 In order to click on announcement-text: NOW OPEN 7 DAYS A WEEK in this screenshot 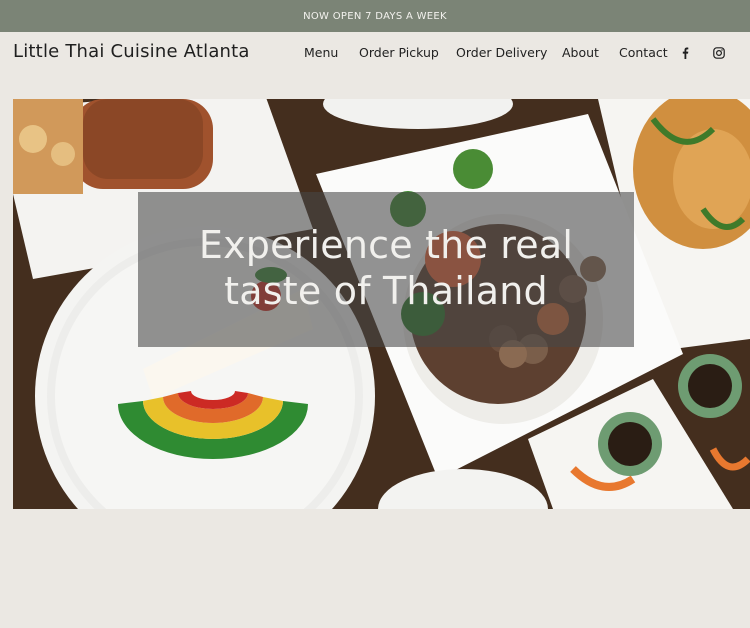, I will do `click(375, 16)`.